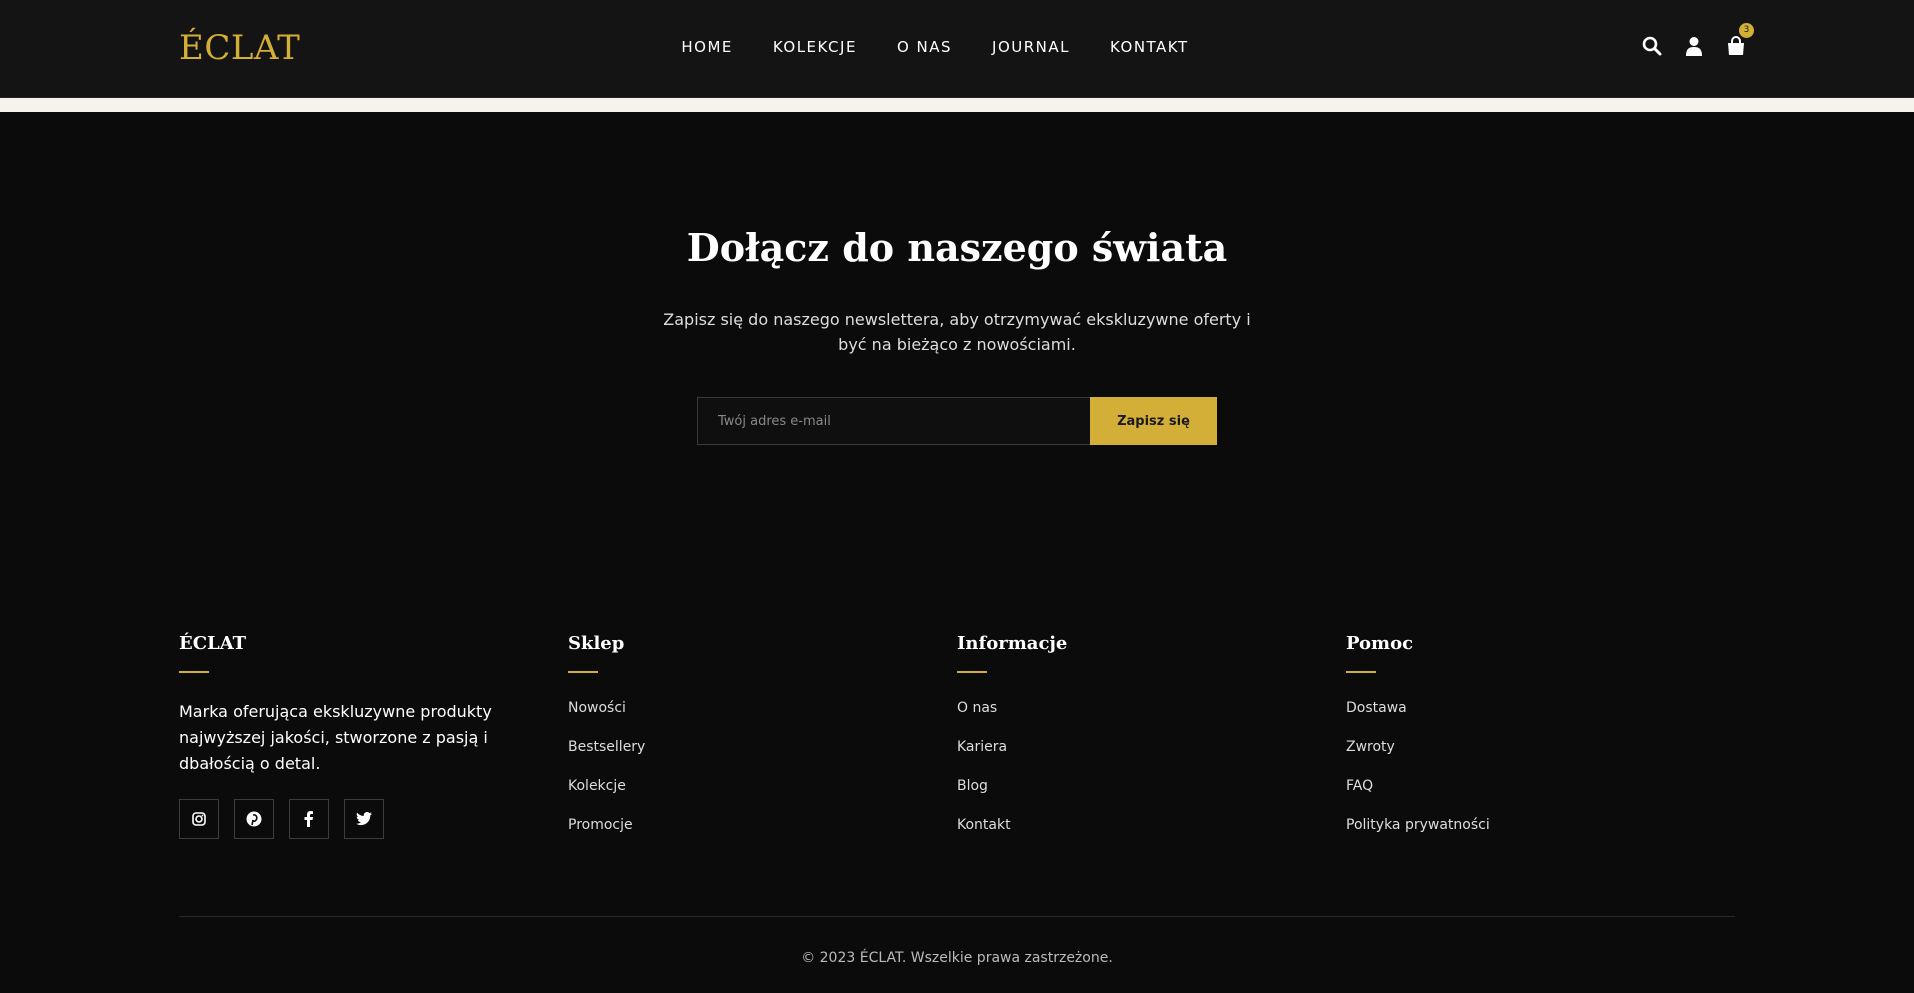 The height and width of the screenshot is (993, 1914). What do you see at coordinates (213, 643) in the screenshot?
I see `footer-brand-title: ÉCLAT` at bounding box center [213, 643].